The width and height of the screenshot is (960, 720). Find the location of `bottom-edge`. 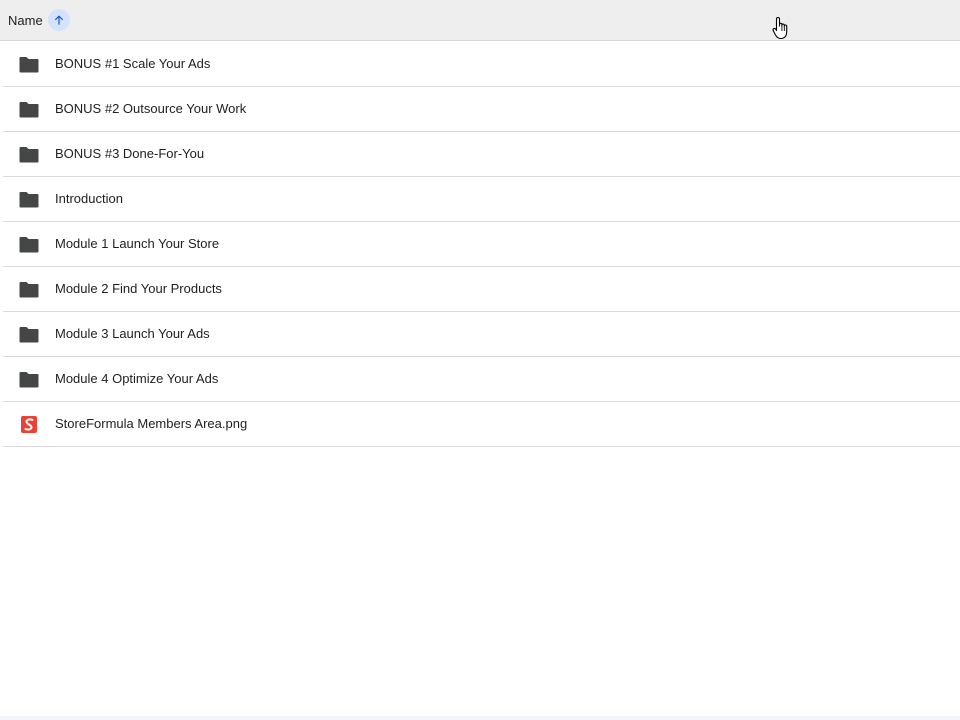

bottom-edge is located at coordinates (480, 718).